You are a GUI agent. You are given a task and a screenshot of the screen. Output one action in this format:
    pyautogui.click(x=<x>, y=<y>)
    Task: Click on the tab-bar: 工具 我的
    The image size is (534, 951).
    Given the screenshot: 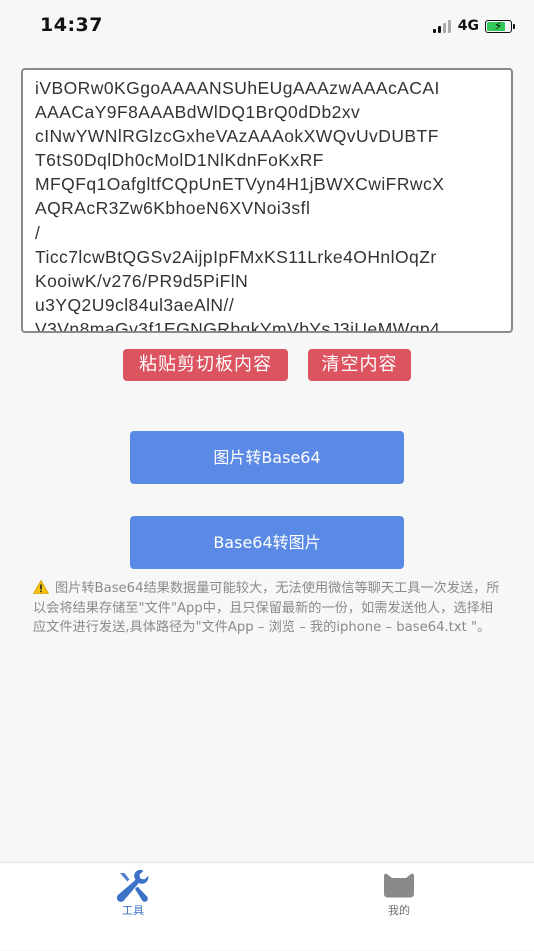 What is the action you would take?
    pyautogui.click(x=267, y=906)
    